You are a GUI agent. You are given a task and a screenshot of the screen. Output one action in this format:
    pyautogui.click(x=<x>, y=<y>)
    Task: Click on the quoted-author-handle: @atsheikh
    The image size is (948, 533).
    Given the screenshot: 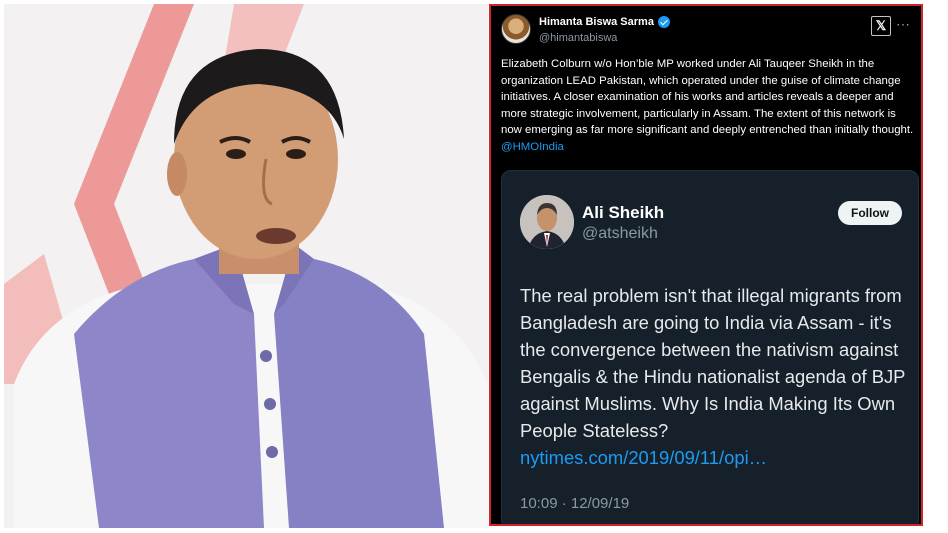 What is the action you would take?
    pyautogui.click(x=620, y=234)
    